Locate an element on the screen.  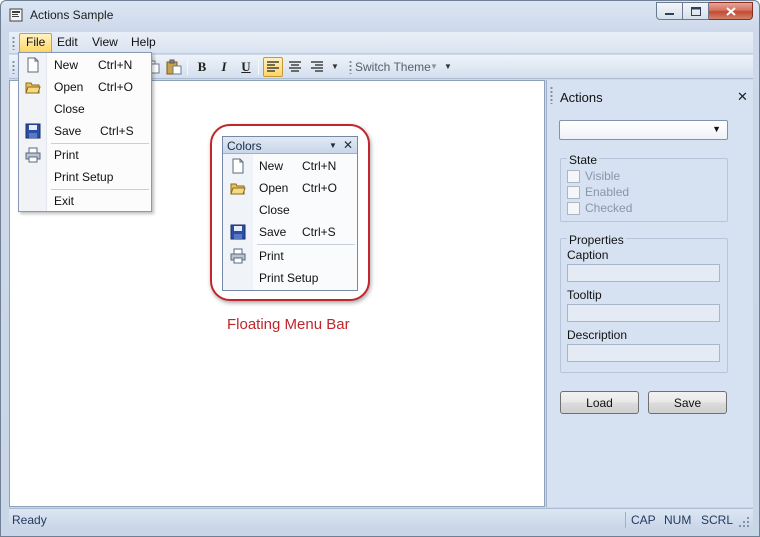
file-menu-item-open: Open Ctrl+O is located at coordinates (85, 87).